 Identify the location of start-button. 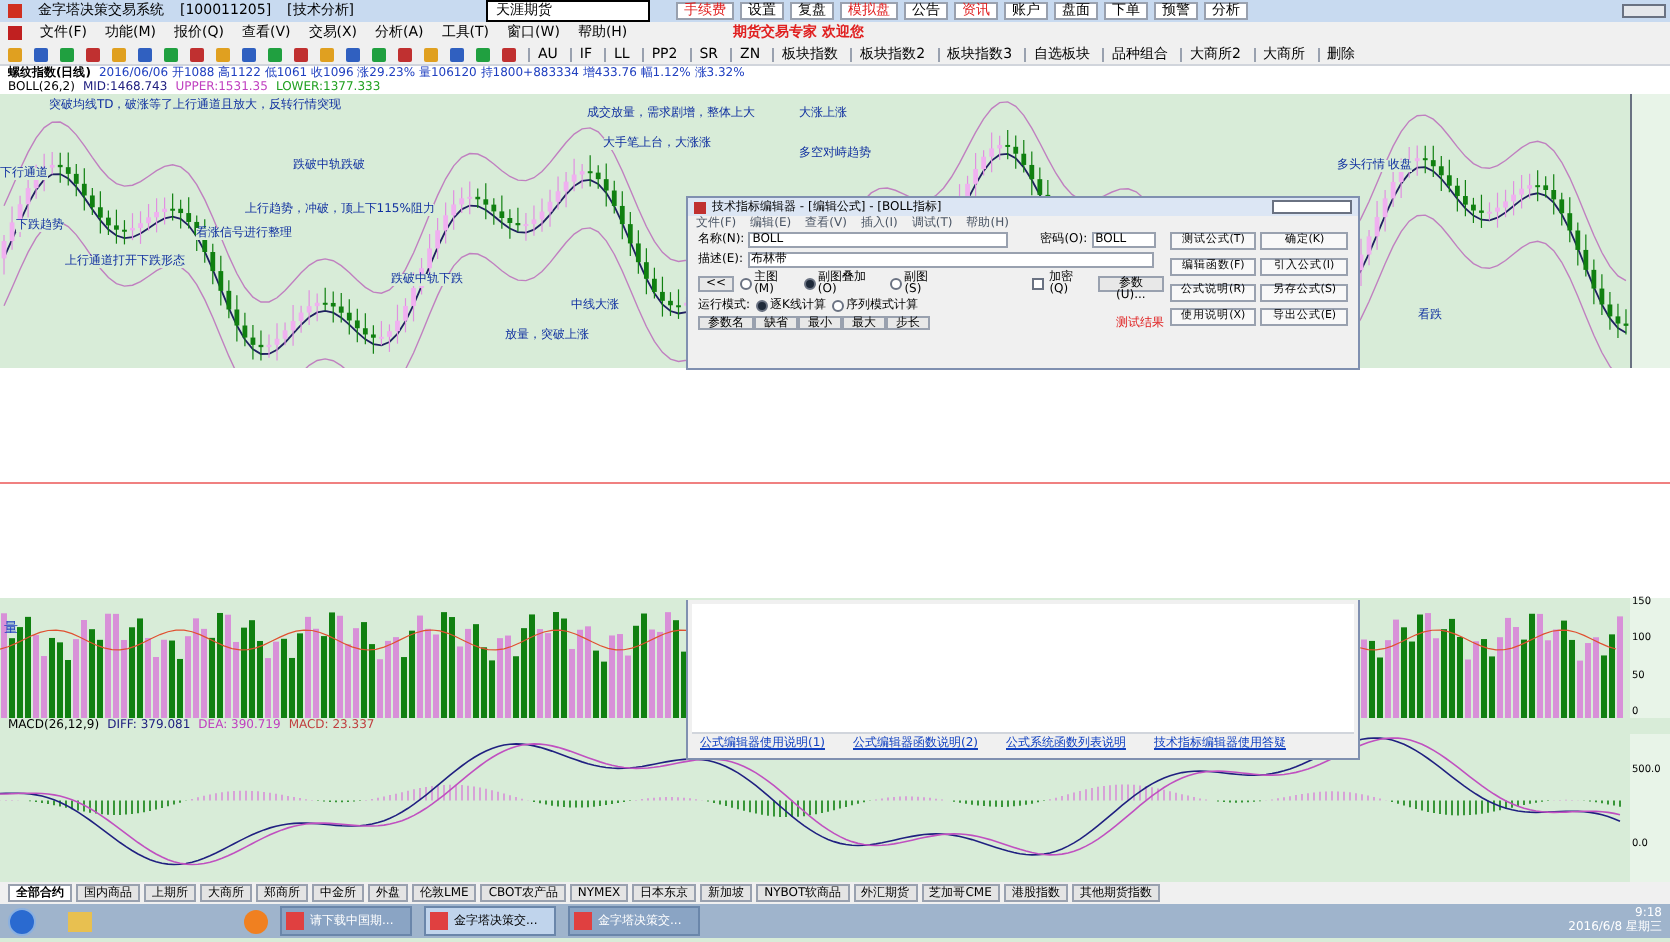
(22, 921).